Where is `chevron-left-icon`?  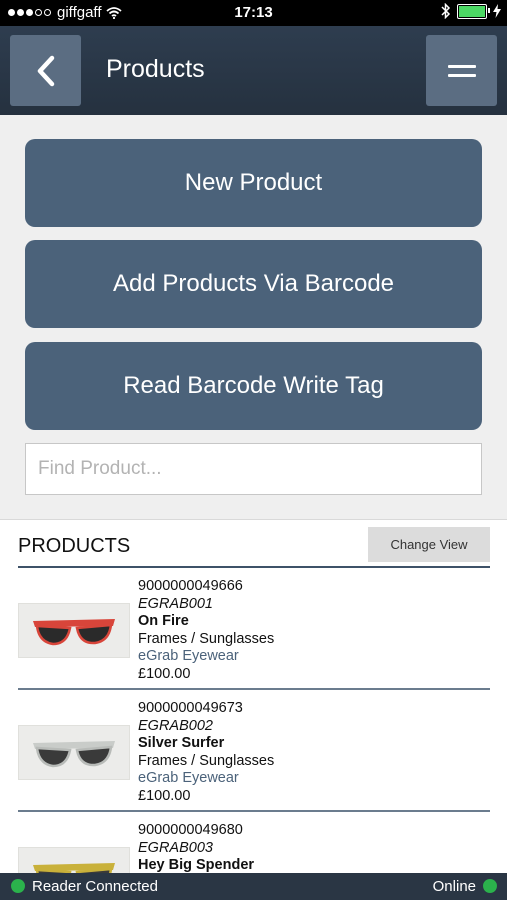 chevron-left-icon is located at coordinates (45, 70).